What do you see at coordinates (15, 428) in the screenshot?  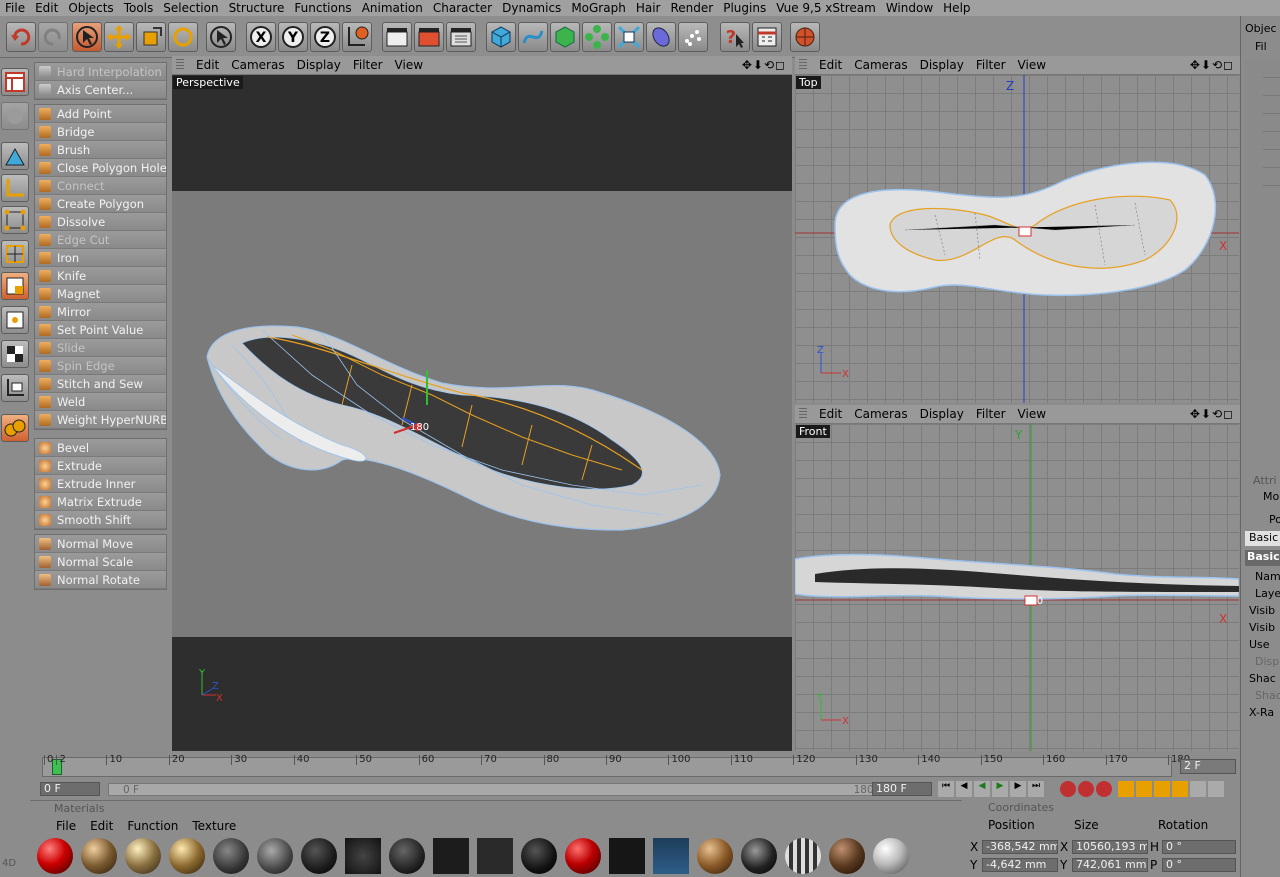 I see `snap-button` at bounding box center [15, 428].